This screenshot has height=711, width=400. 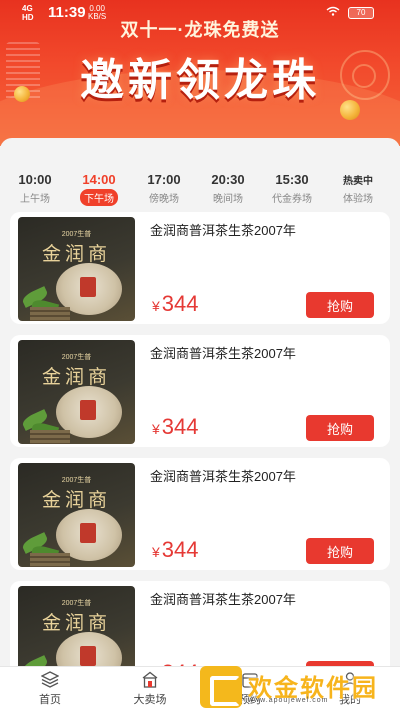 I want to click on wifi-icon, so click(x=333, y=11).